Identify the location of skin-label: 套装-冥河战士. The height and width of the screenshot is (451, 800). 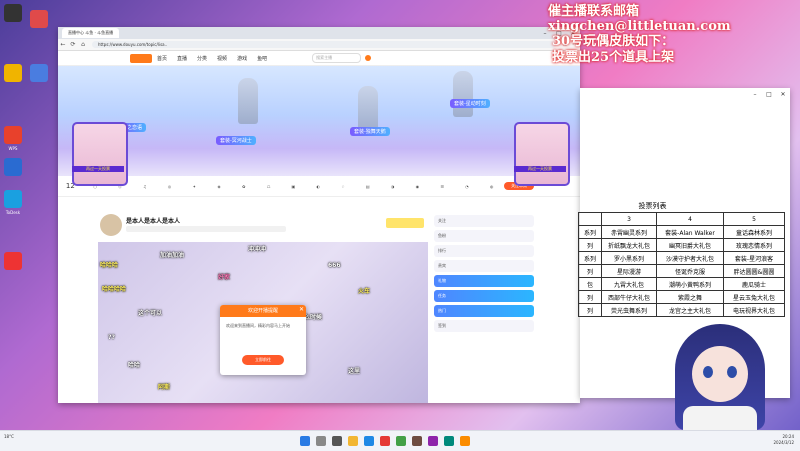
(236, 140).